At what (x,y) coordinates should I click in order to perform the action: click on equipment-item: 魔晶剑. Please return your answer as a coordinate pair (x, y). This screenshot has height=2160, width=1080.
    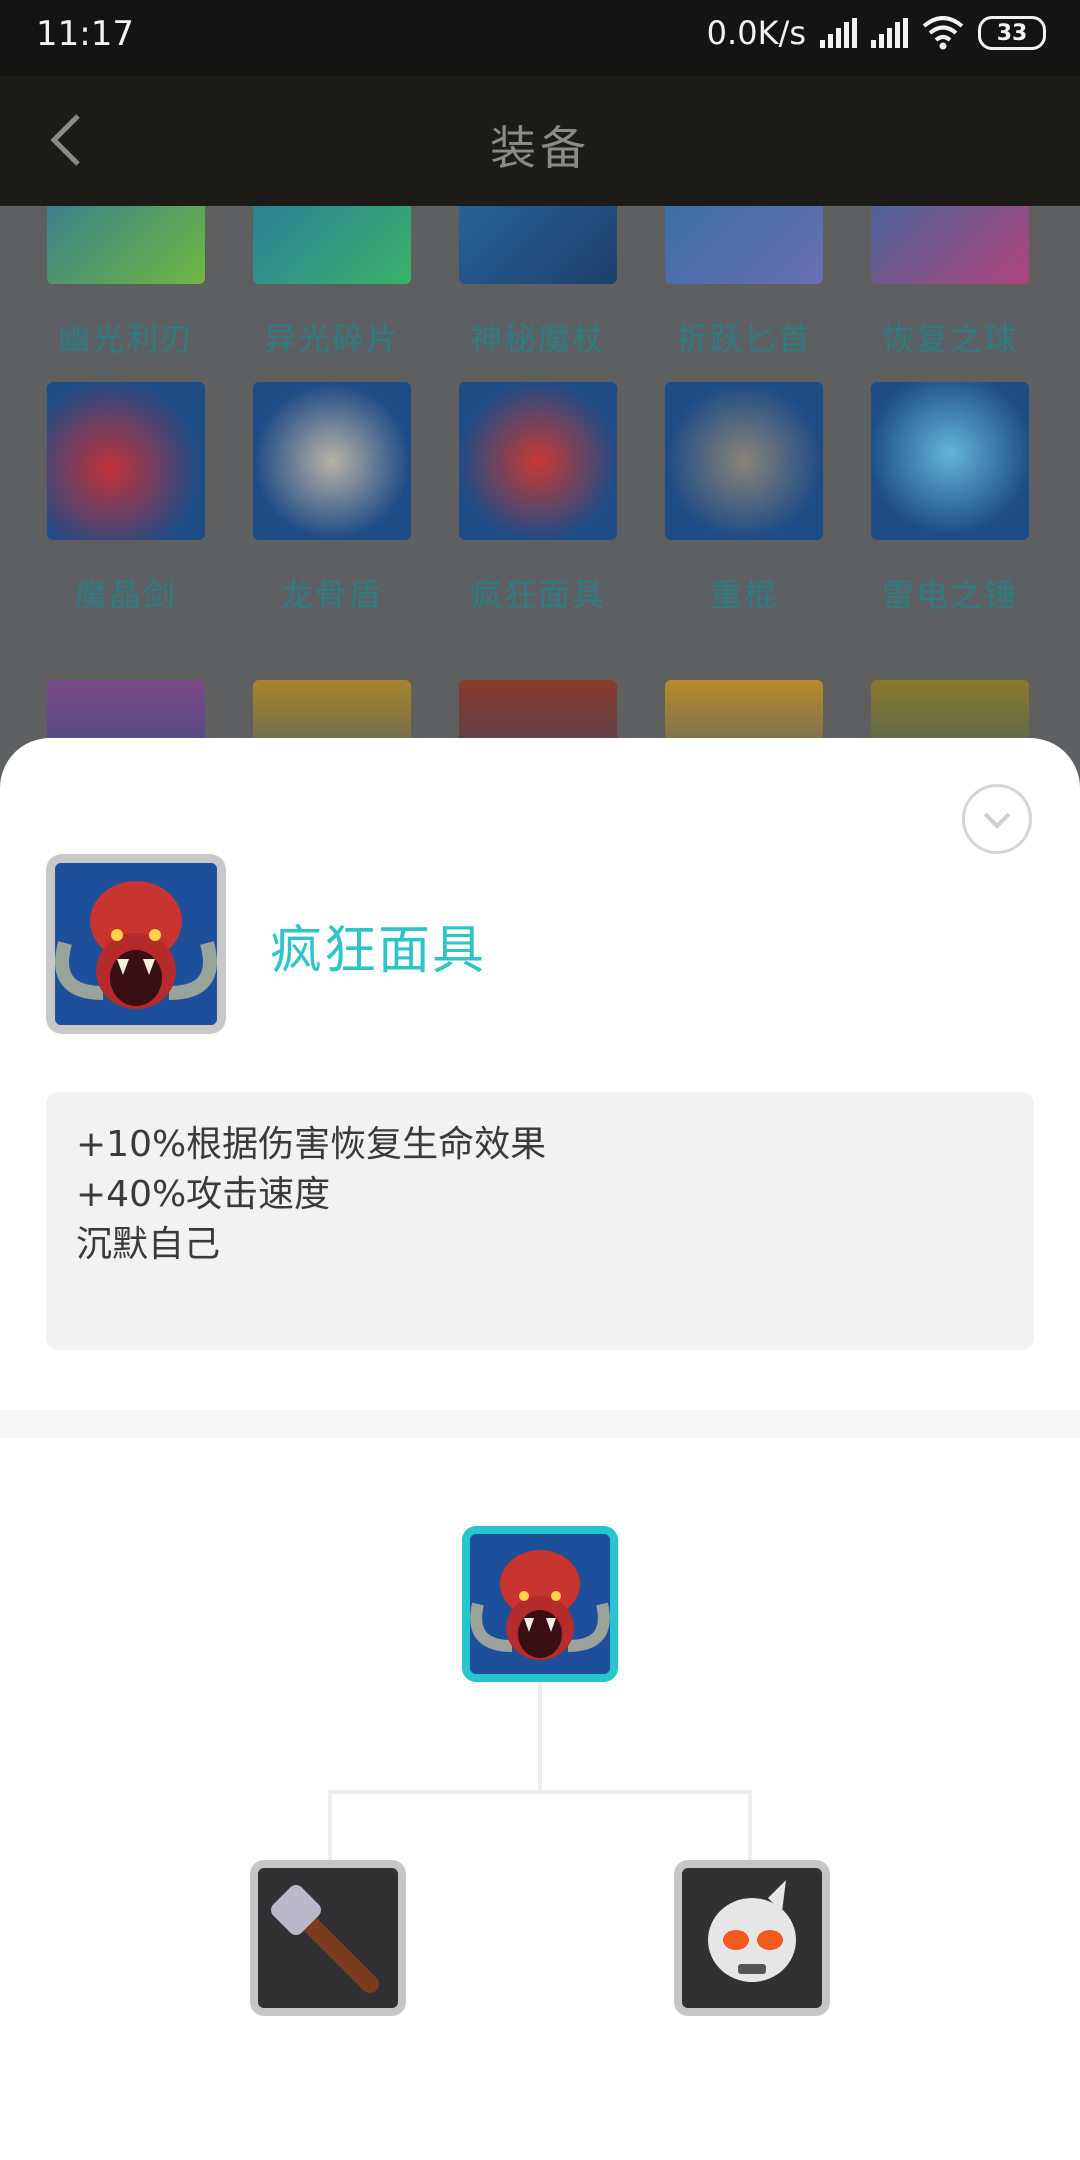
    Looking at the image, I should click on (126, 494).